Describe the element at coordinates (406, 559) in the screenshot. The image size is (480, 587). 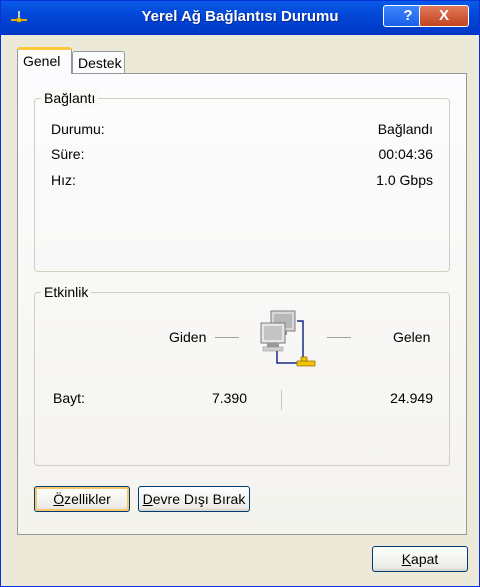
I see `close-mnemonic: K` at that location.